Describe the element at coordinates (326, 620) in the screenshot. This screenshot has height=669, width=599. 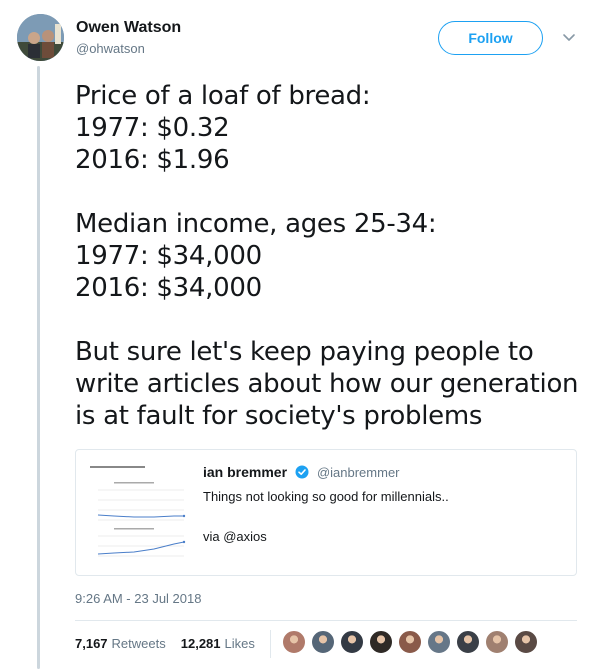
I see `stats-divider` at that location.